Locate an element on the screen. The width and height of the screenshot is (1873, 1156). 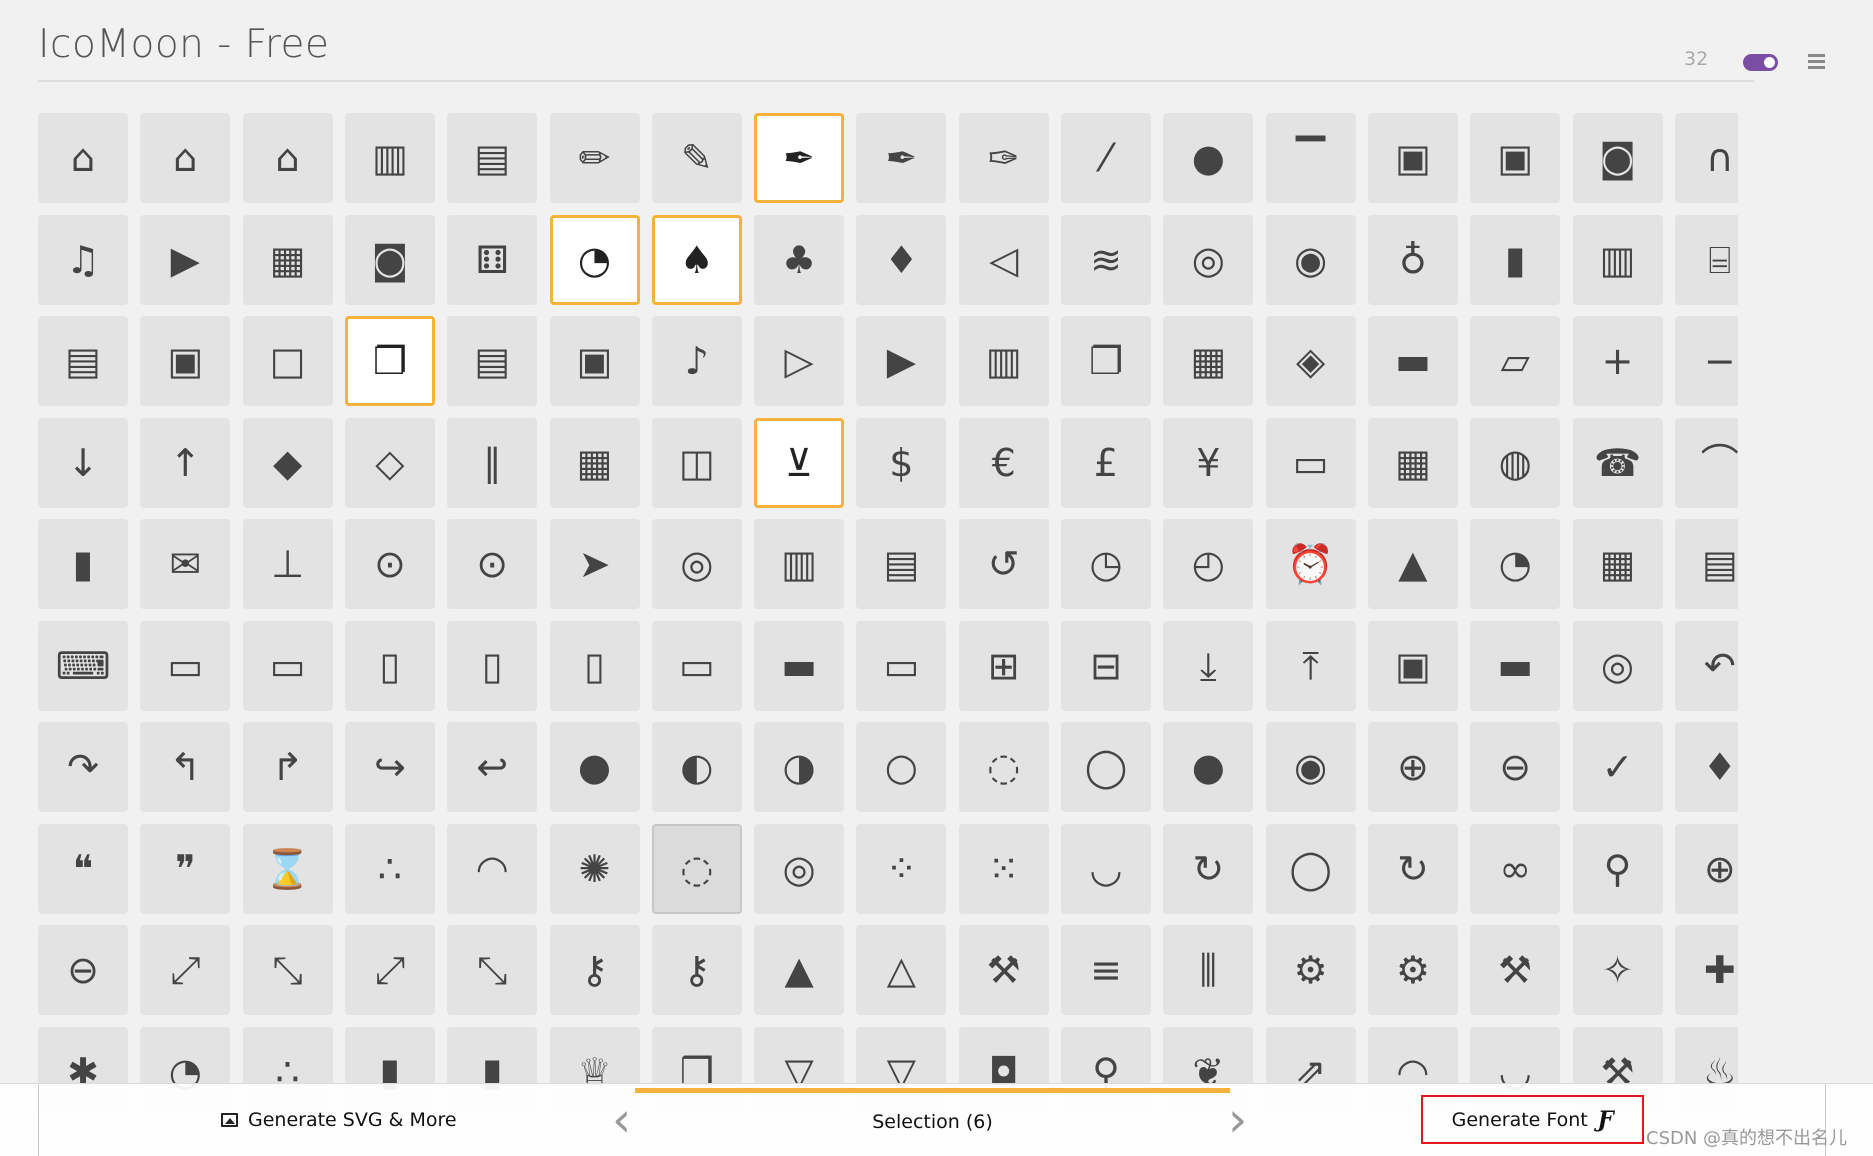
icon-tile-spinner5: ◎ is located at coordinates (799, 868).